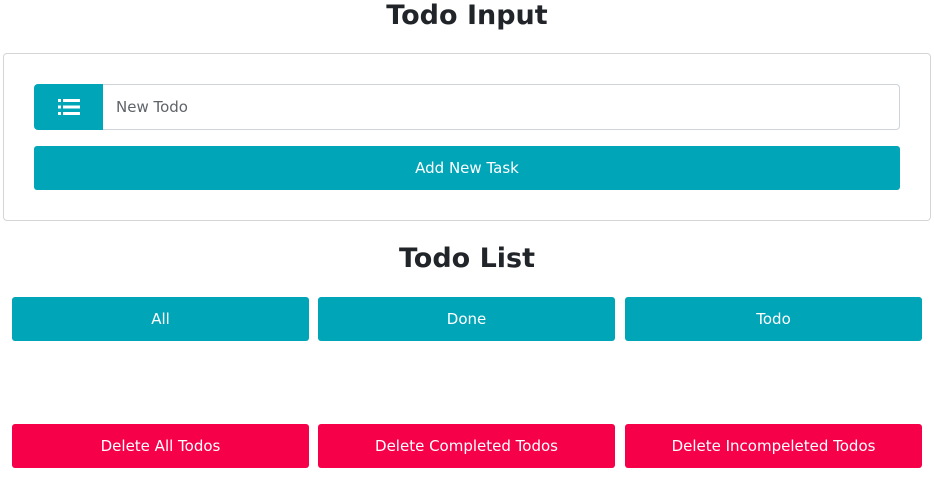 This screenshot has width=934, height=477. What do you see at coordinates (466, 319) in the screenshot?
I see `filter-done-button: Done` at bounding box center [466, 319].